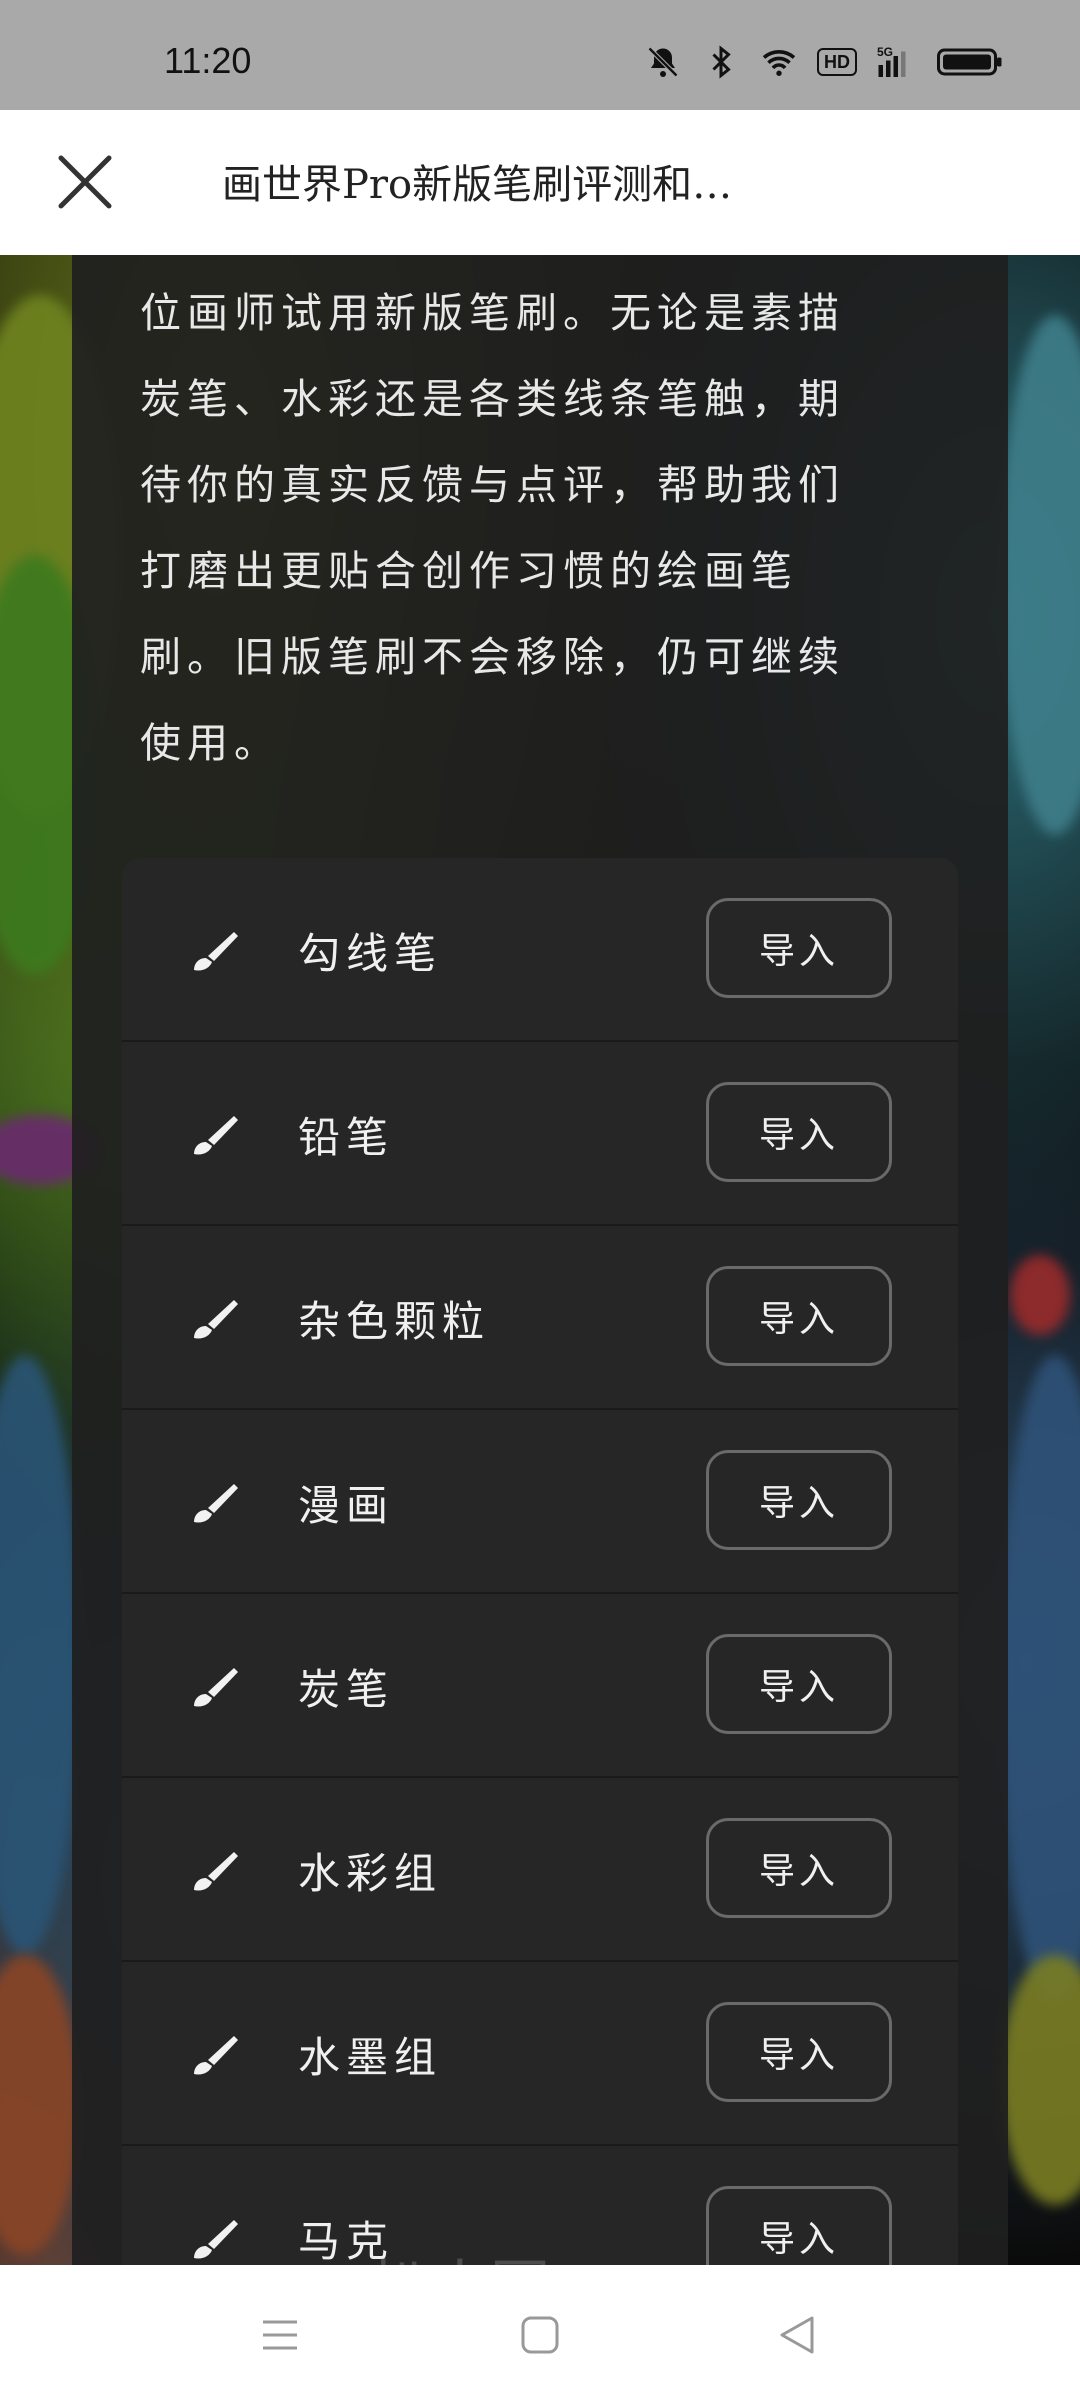 The image size is (1080, 2400). I want to click on 5g-signal-icon: 5G, so click(895, 62).